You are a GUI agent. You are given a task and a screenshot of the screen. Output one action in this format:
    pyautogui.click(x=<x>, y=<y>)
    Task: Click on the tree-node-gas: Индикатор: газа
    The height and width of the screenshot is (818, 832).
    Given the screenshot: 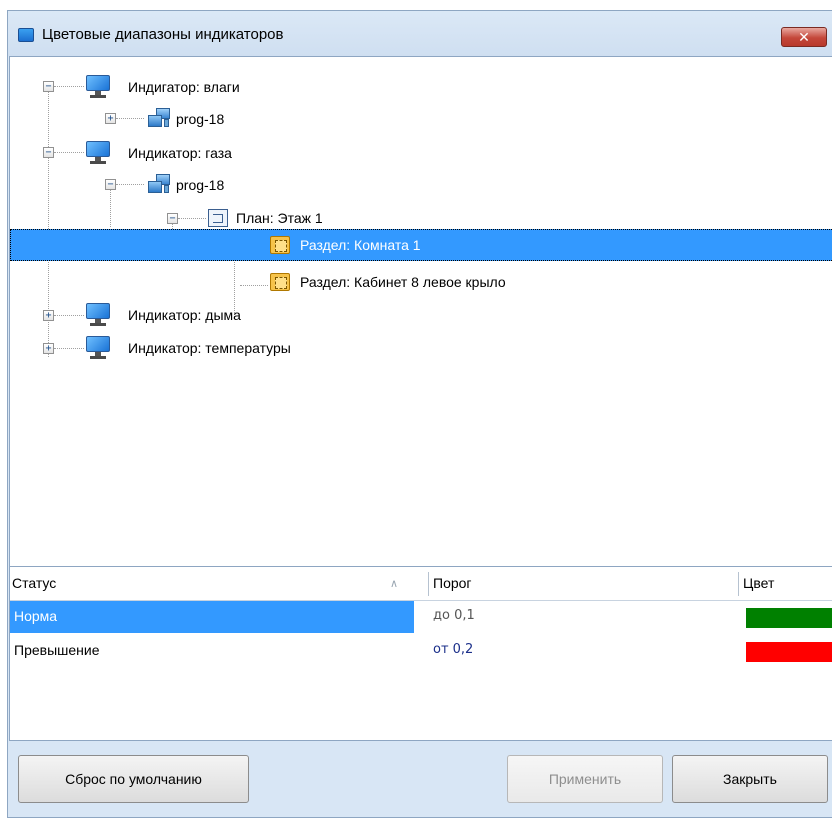 What is the action you would take?
    pyautogui.click(x=286, y=153)
    